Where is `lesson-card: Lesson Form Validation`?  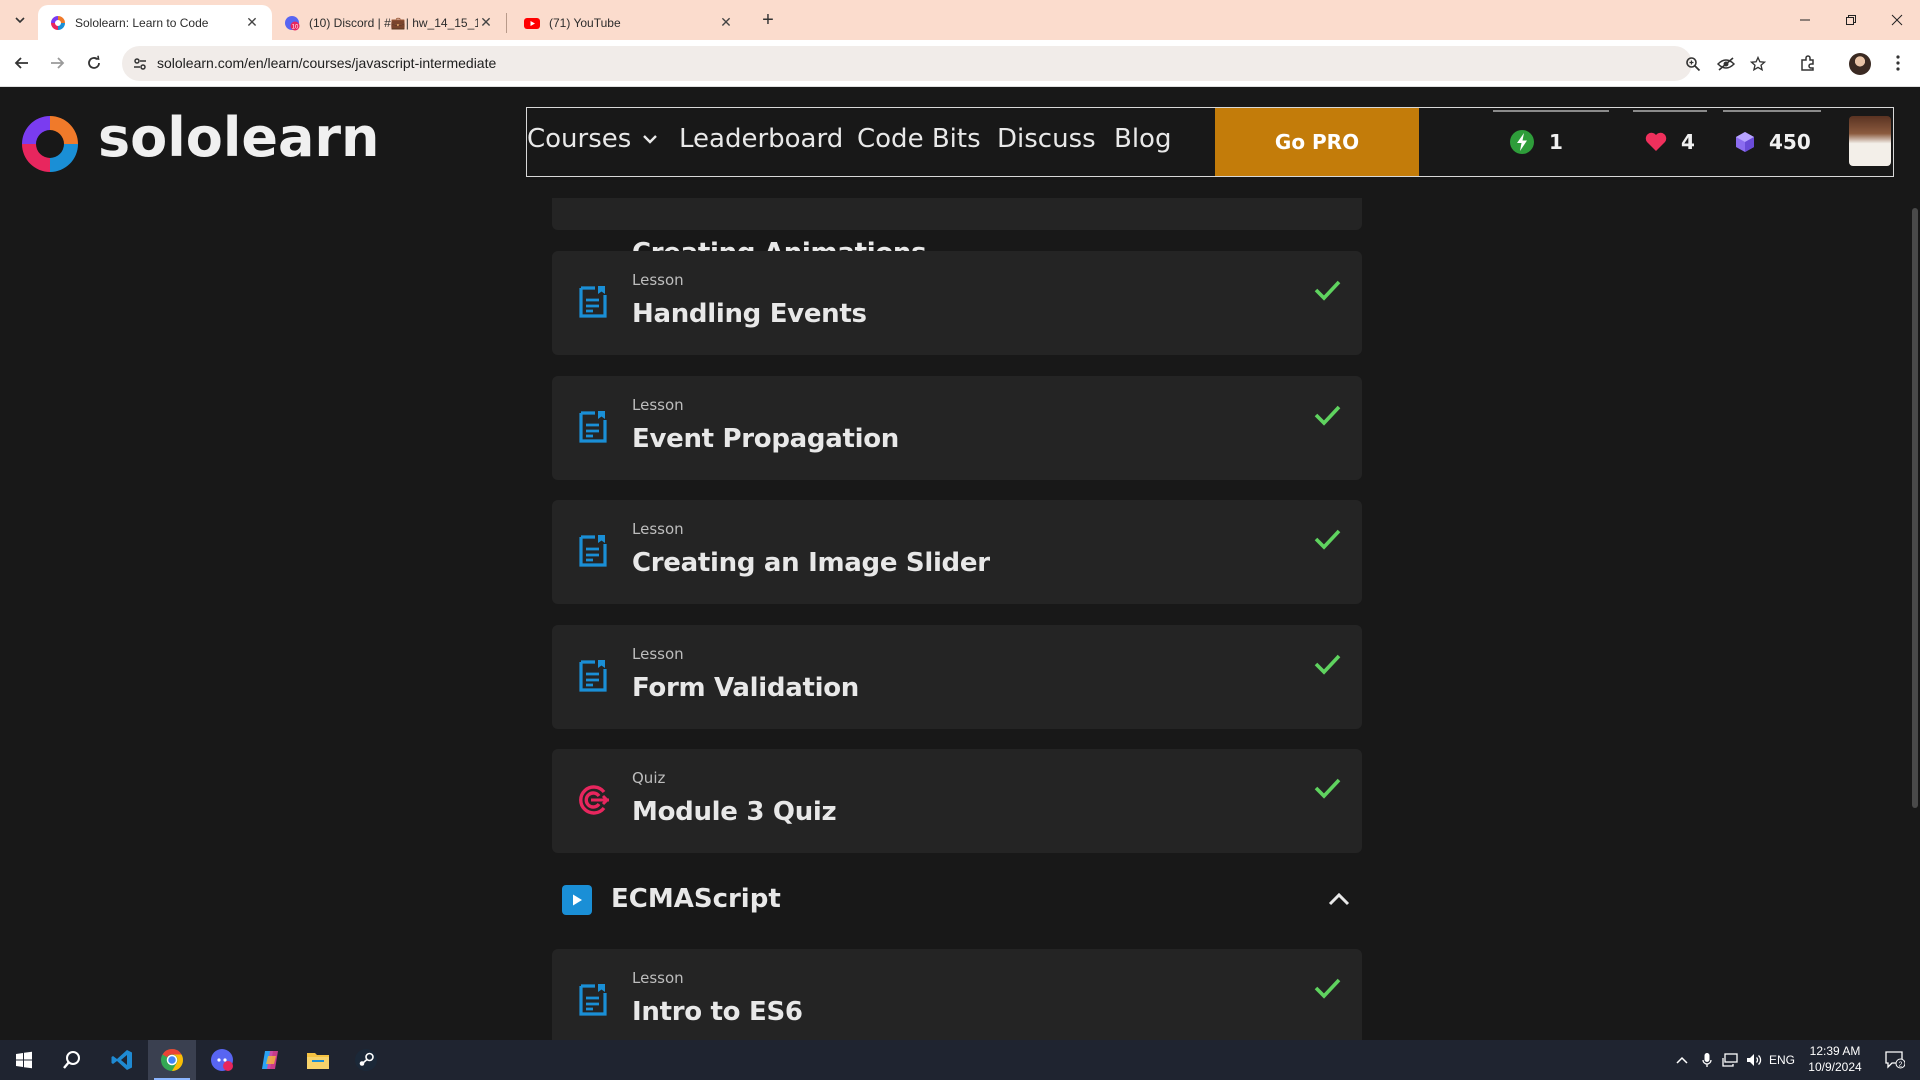
lesson-card: Lesson Form Validation is located at coordinates (957, 677).